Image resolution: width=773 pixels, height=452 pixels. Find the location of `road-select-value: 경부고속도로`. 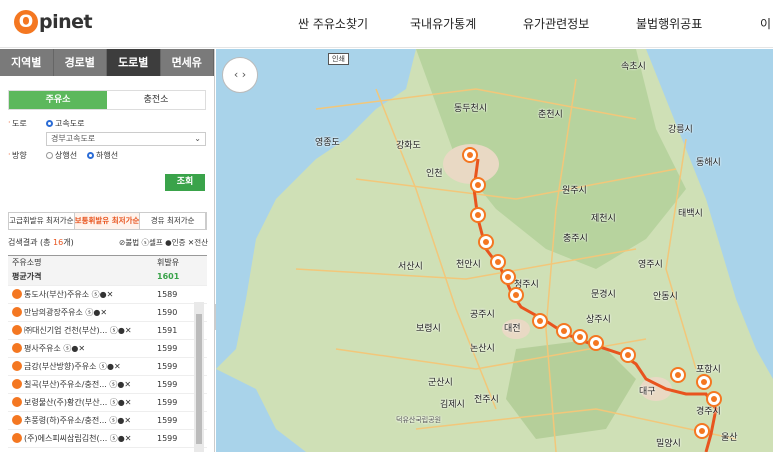

road-select-value: 경부고속도로 is located at coordinates (73, 138).